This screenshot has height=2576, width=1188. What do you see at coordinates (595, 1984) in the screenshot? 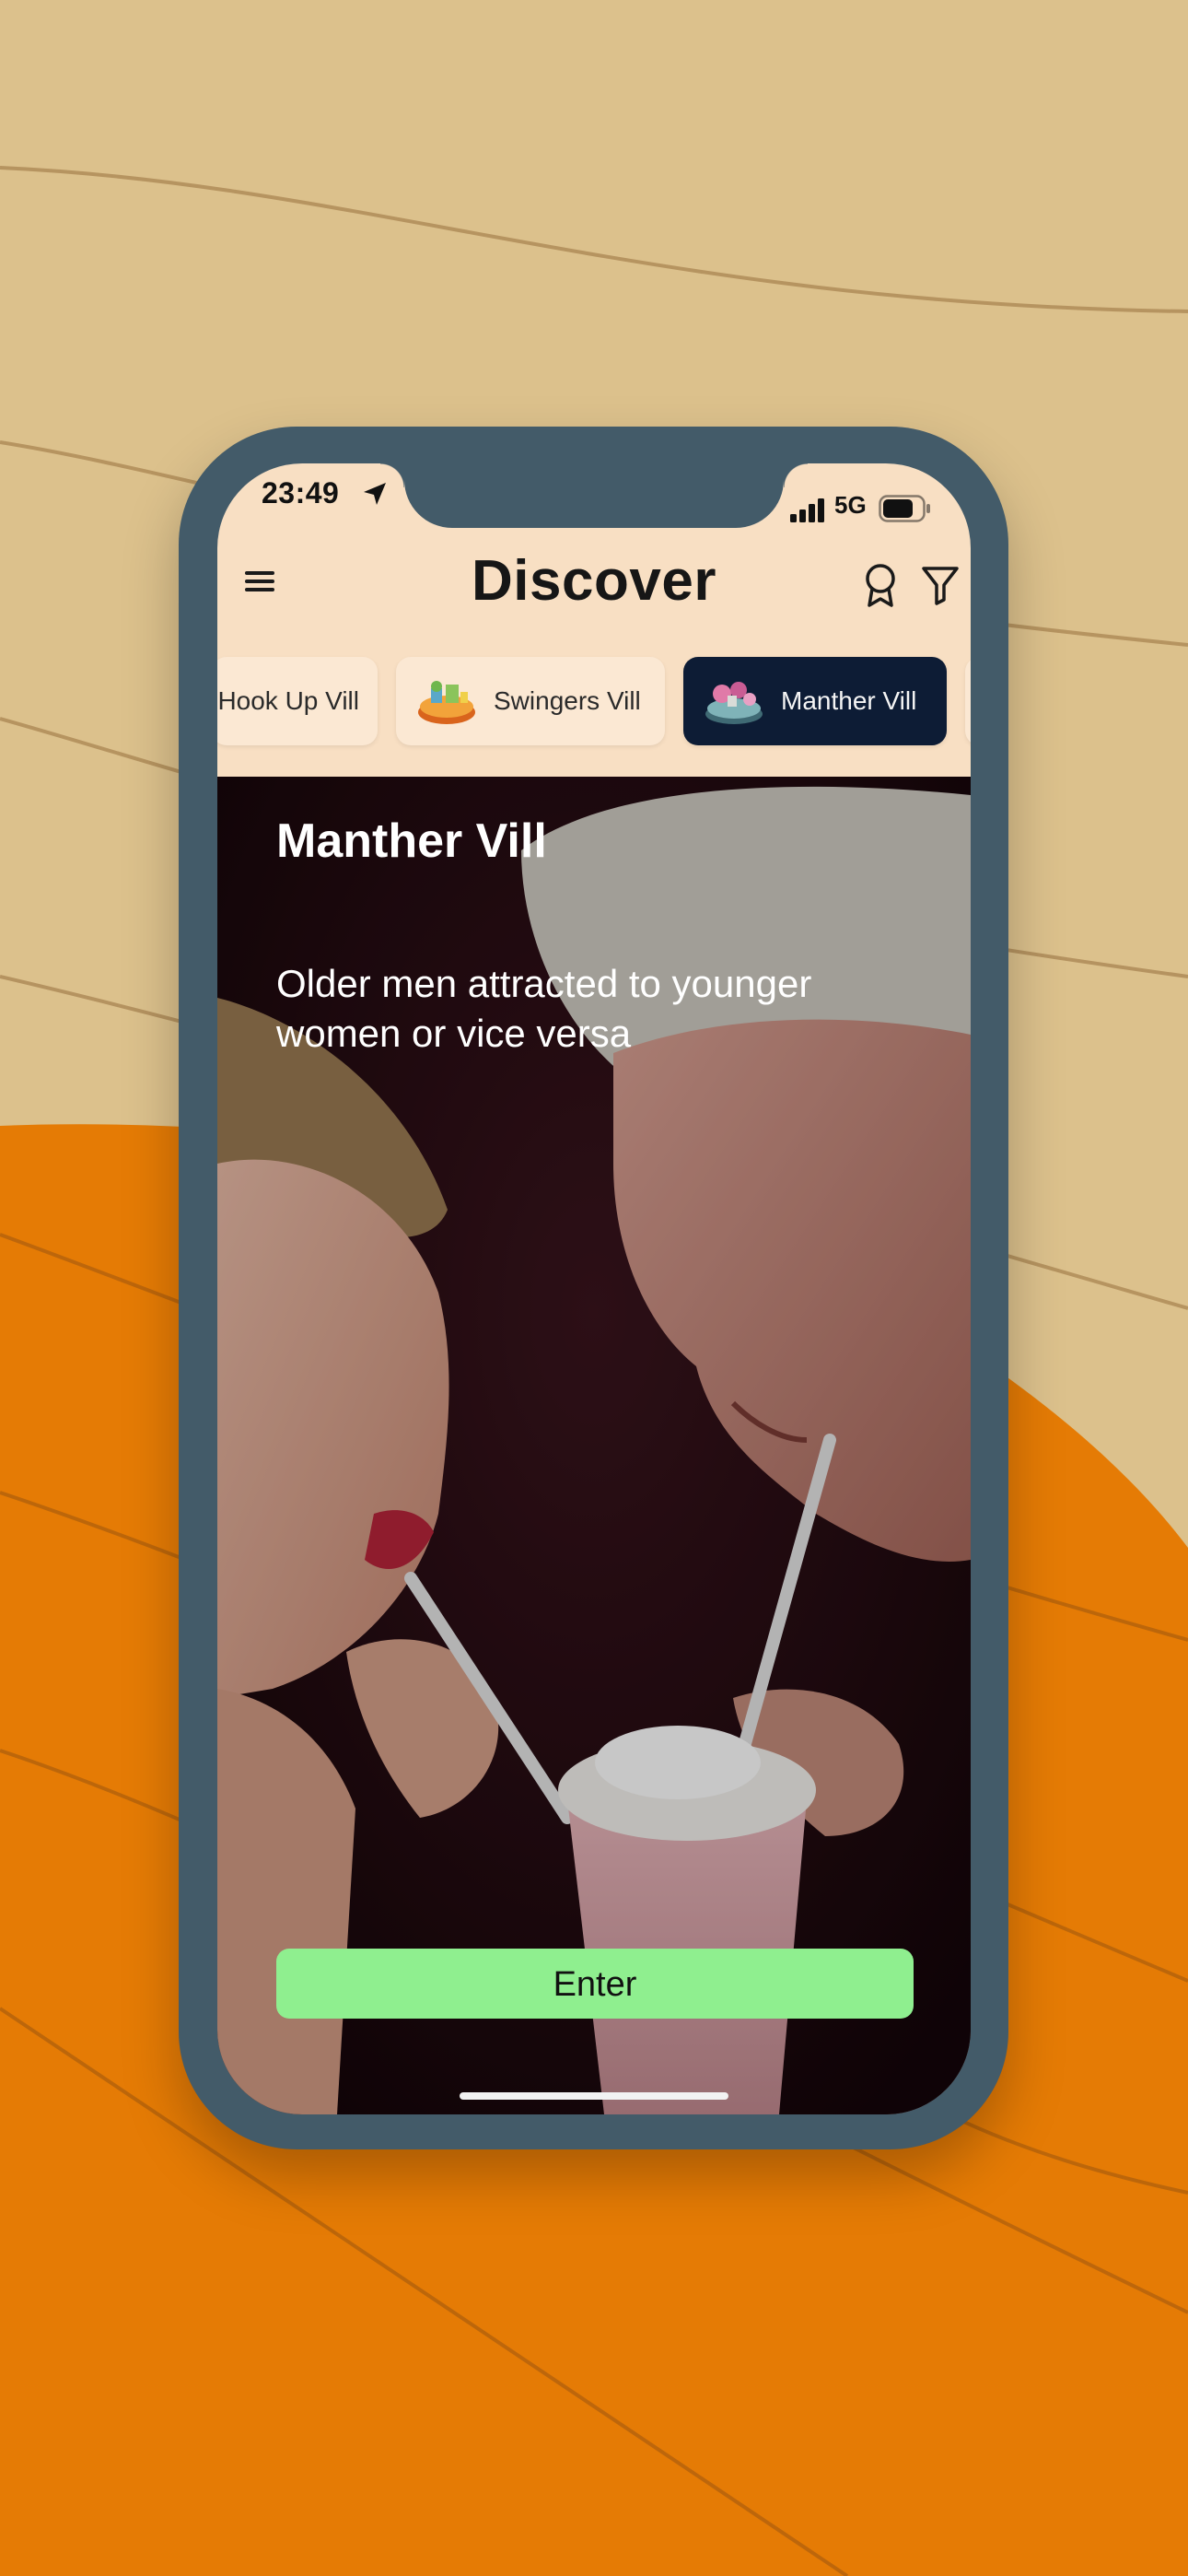
I see `enter-button: Enter` at bounding box center [595, 1984].